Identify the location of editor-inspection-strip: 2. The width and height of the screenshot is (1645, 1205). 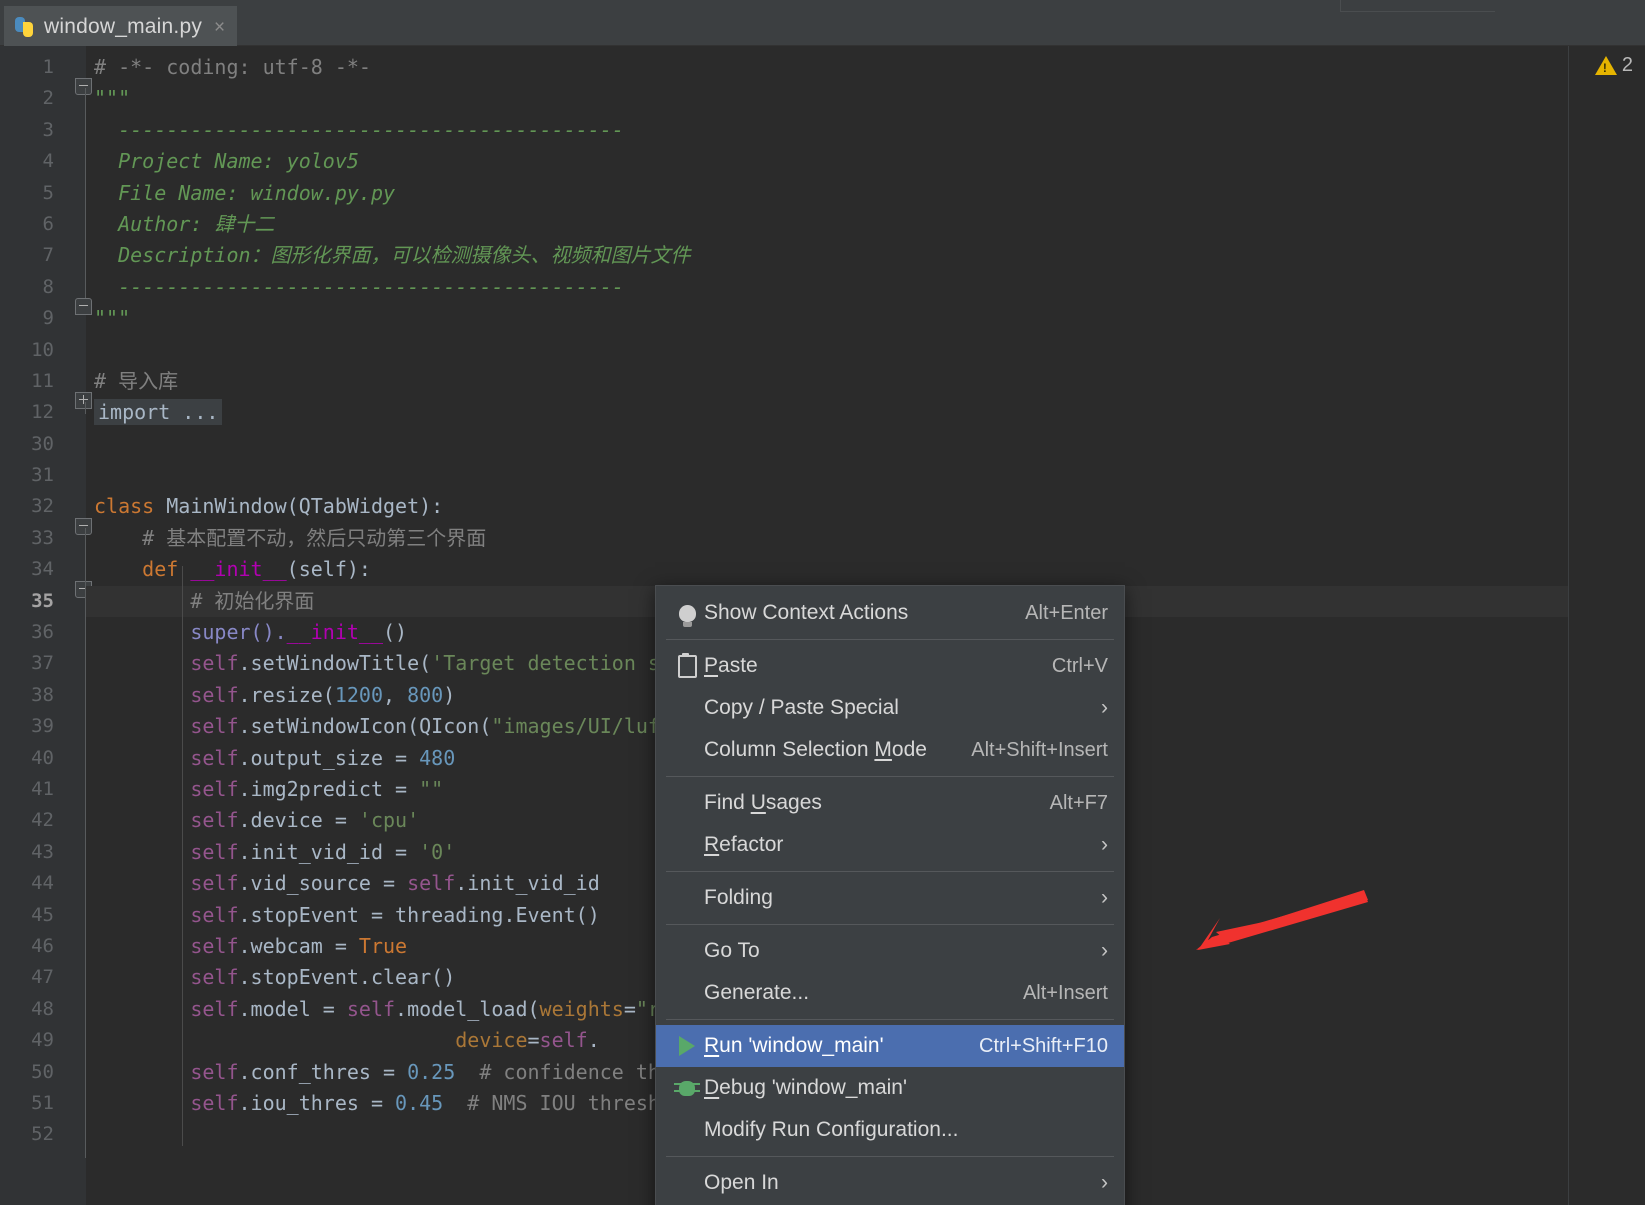
(1607, 625).